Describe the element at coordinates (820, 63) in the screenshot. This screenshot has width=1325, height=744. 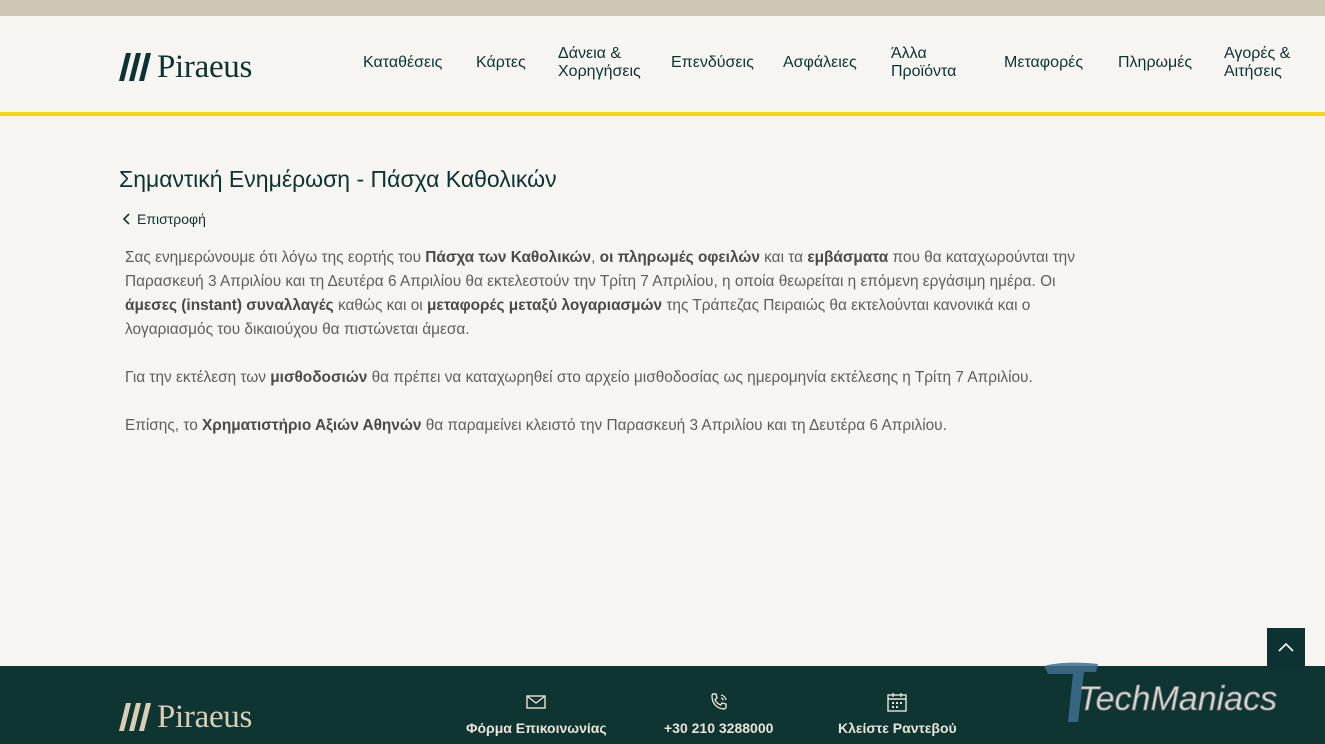
I see `nav-insurance: Ασφάλειες` at that location.